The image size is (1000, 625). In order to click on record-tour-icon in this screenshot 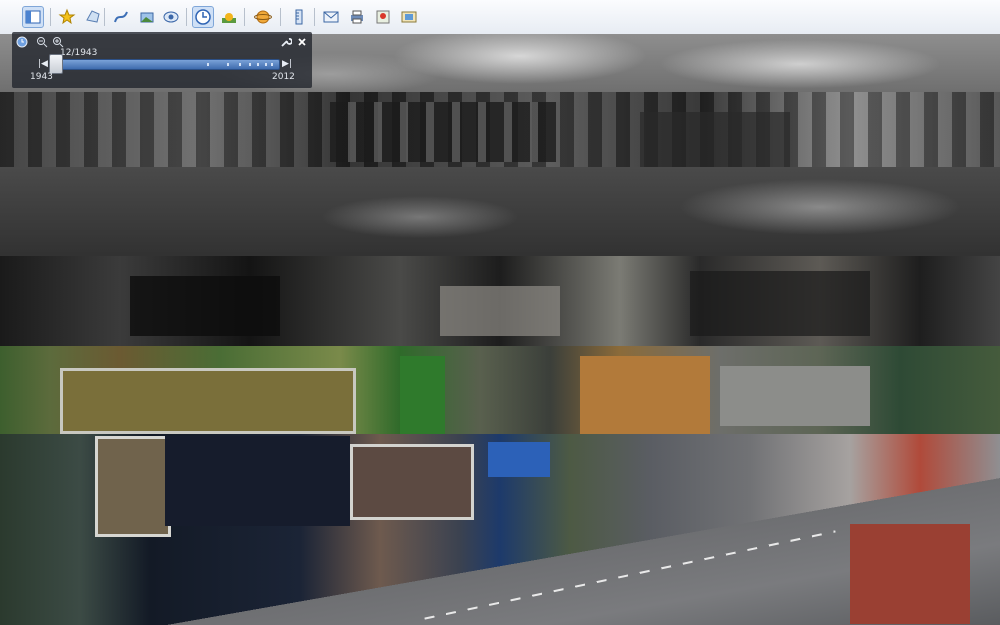, I will do `click(171, 17)`.